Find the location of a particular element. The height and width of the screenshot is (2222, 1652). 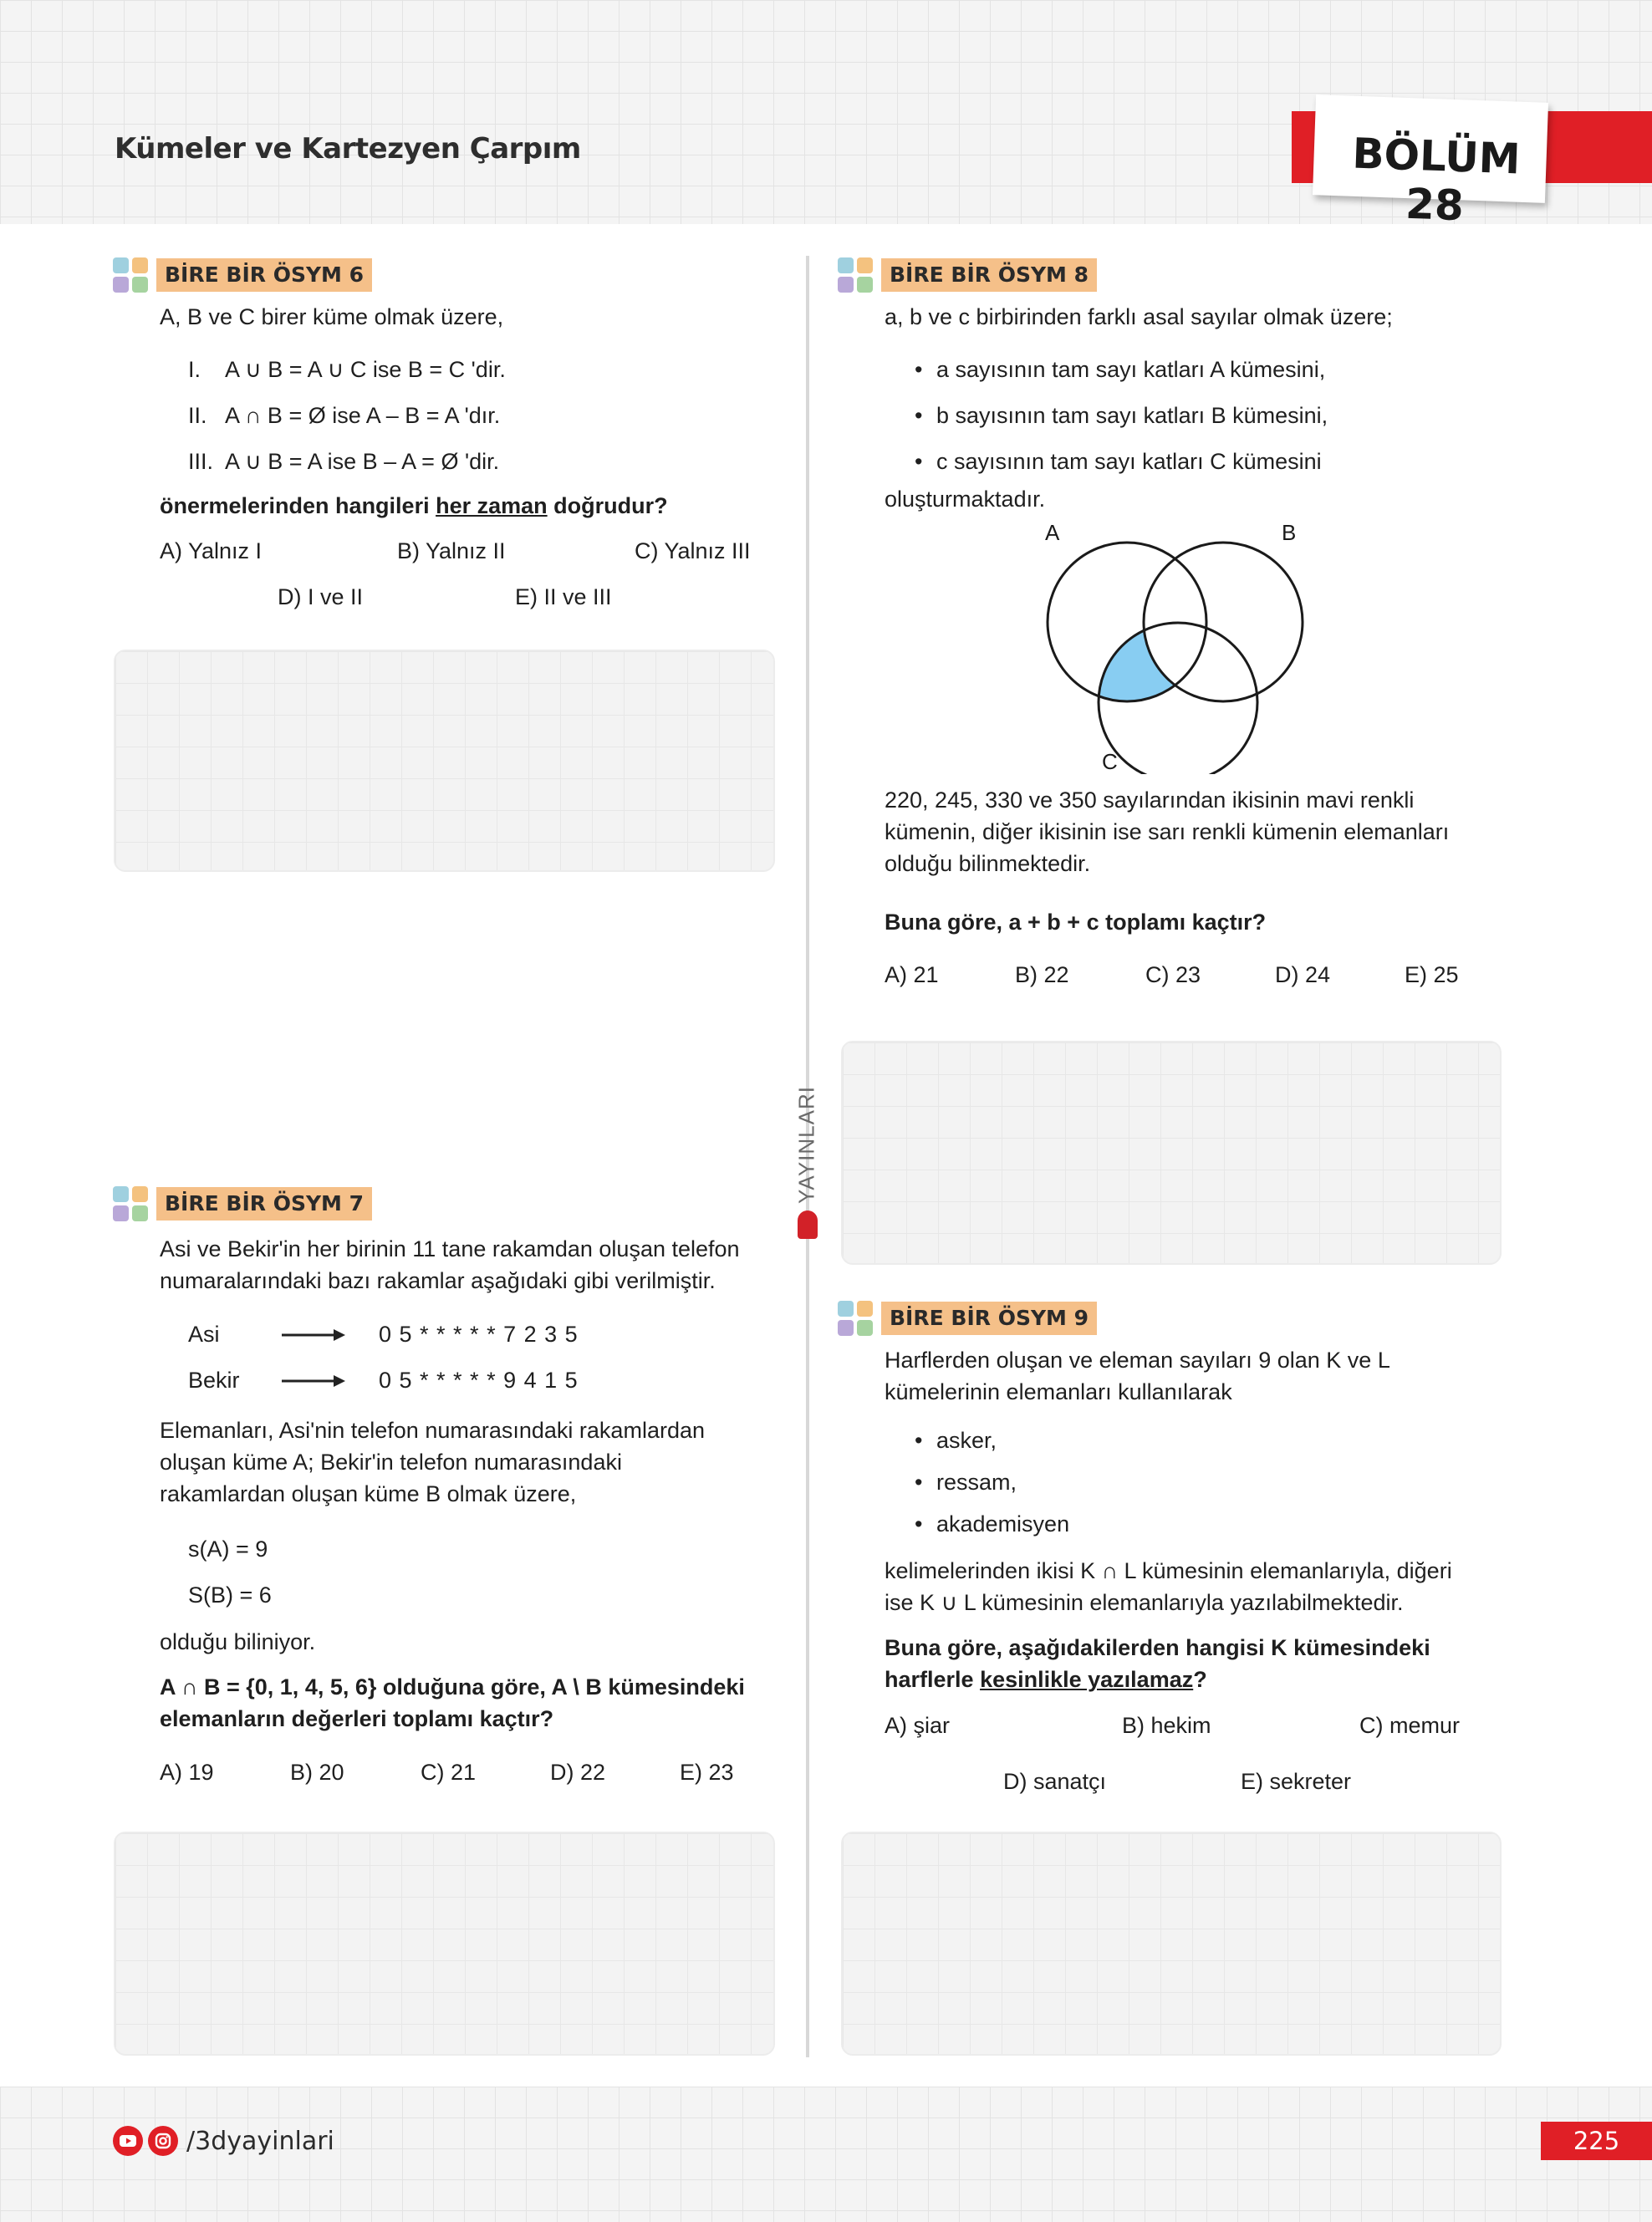

question-tag-label: BİRE BİR ÖSYM 8 is located at coordinates (989, 275).